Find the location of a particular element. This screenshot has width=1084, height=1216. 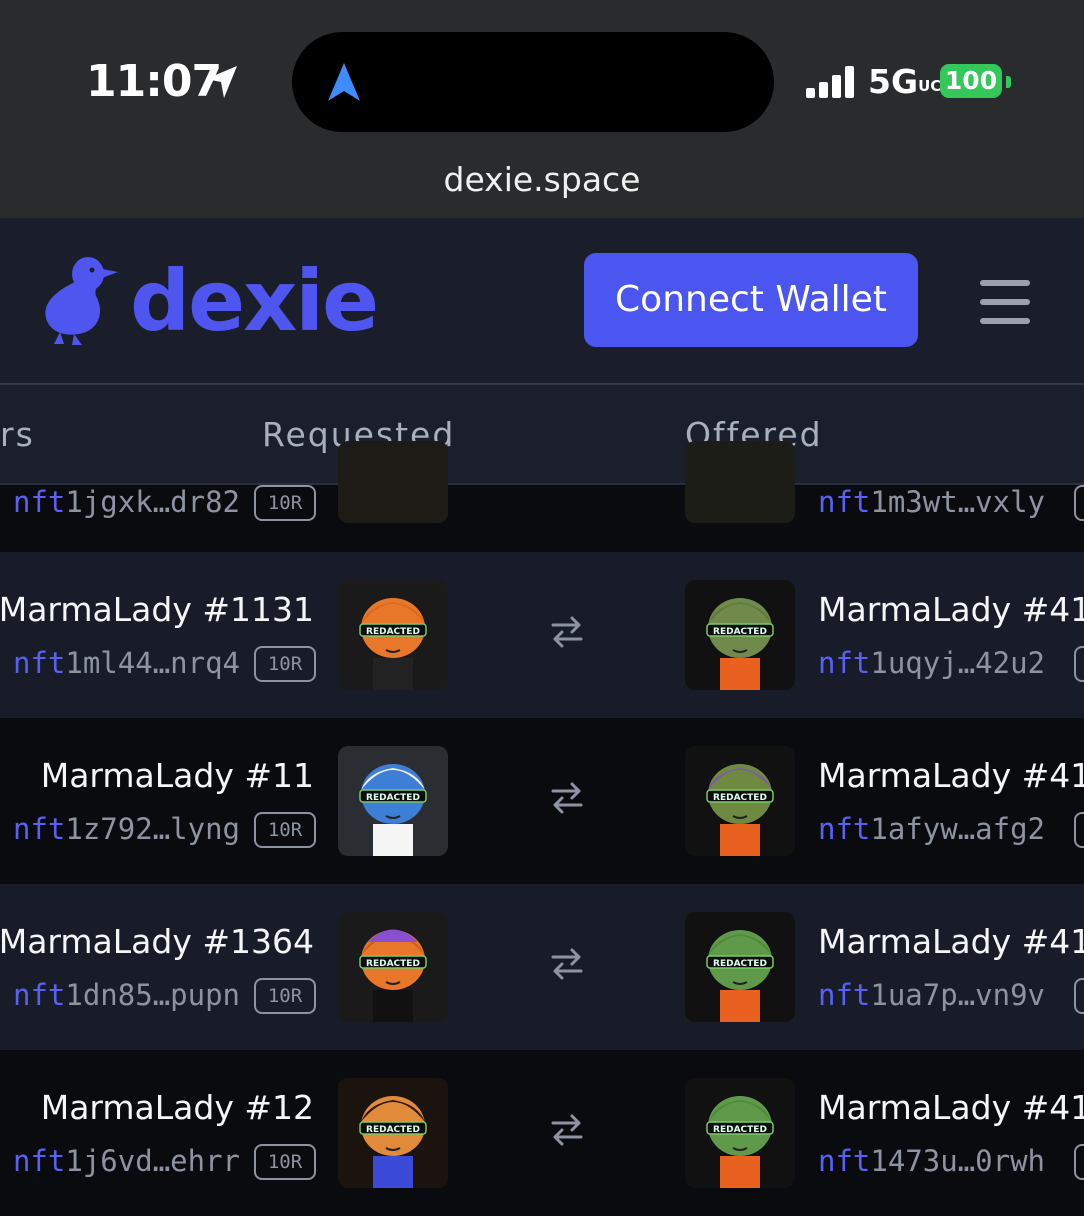

battery-nub is located at coordinates (1008, 82).